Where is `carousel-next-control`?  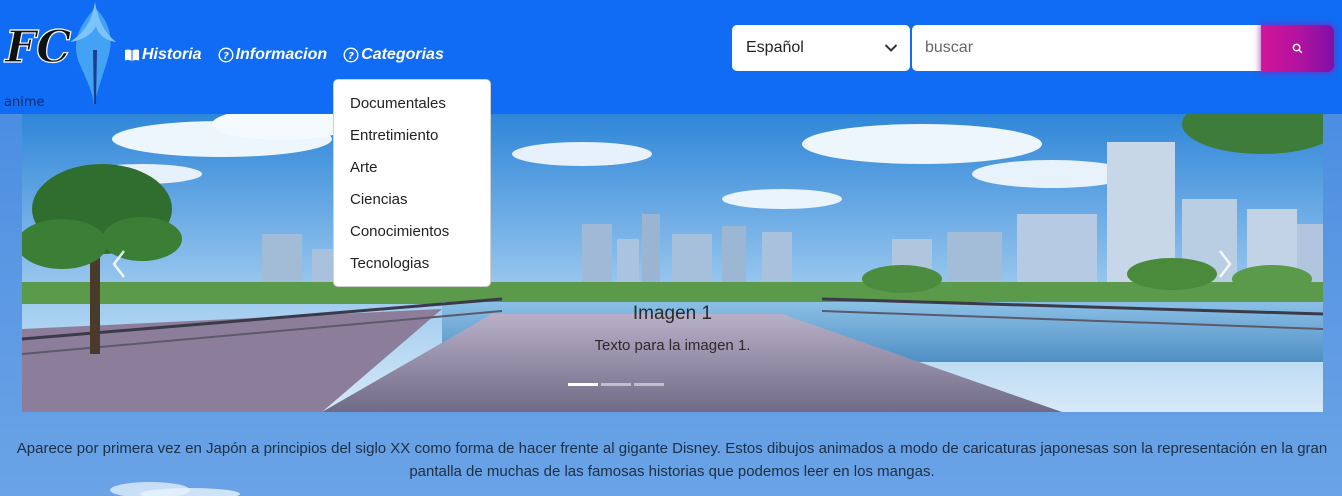
carousel-next-control is located at coordinates (1225, 264).